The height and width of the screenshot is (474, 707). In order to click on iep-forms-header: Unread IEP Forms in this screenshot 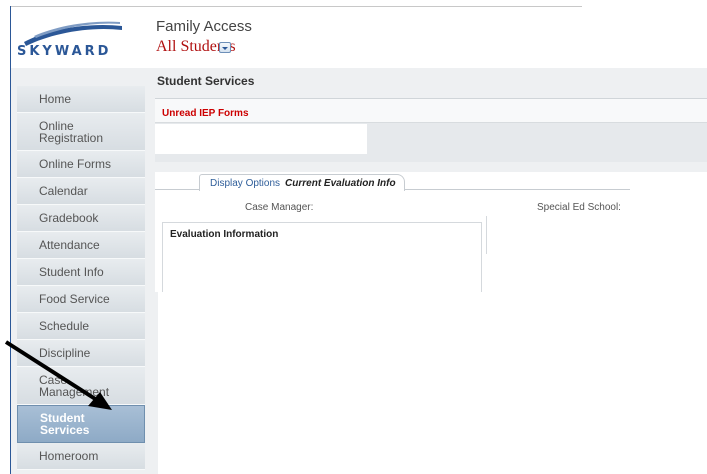, I will do `click(431, 111)`.